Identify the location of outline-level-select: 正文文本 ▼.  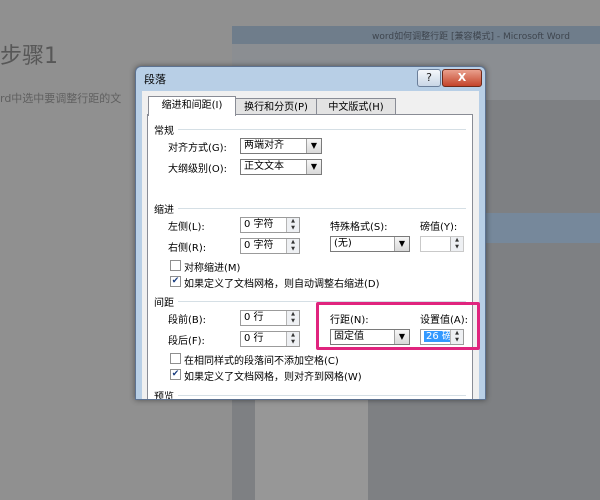
(281, 167).